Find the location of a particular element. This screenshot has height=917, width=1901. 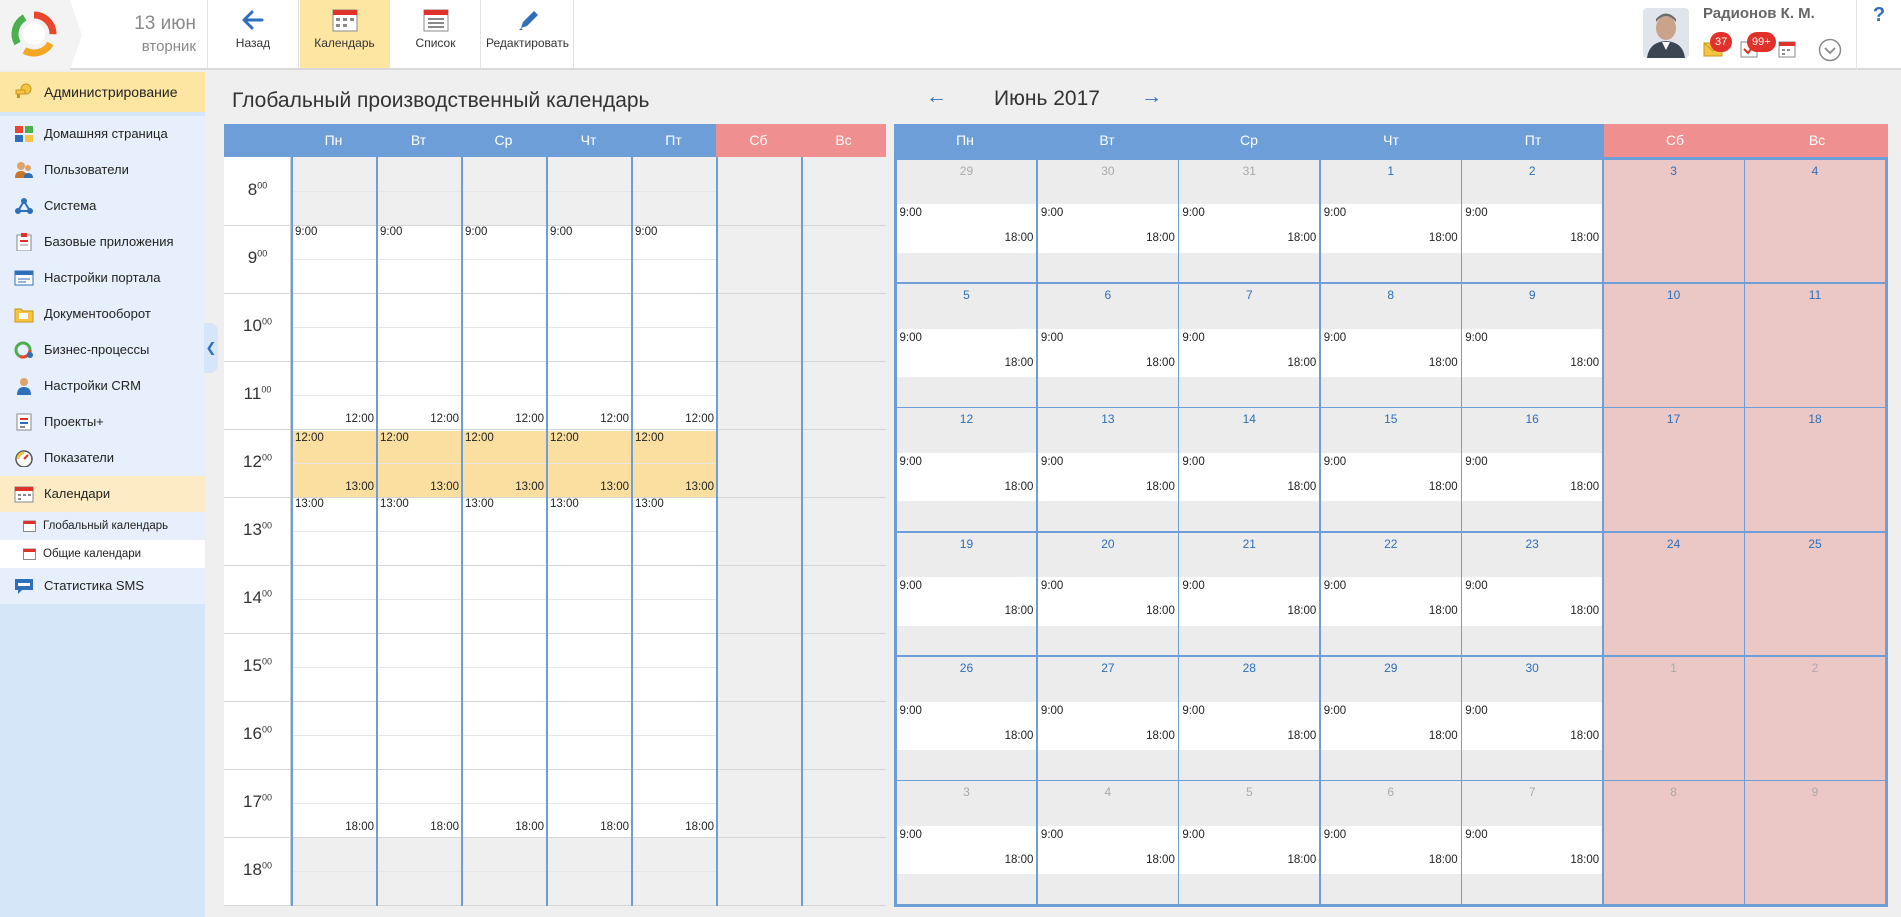

month-day-cell: 4 9:00 18:00 is located at coordinates (1107, 842).